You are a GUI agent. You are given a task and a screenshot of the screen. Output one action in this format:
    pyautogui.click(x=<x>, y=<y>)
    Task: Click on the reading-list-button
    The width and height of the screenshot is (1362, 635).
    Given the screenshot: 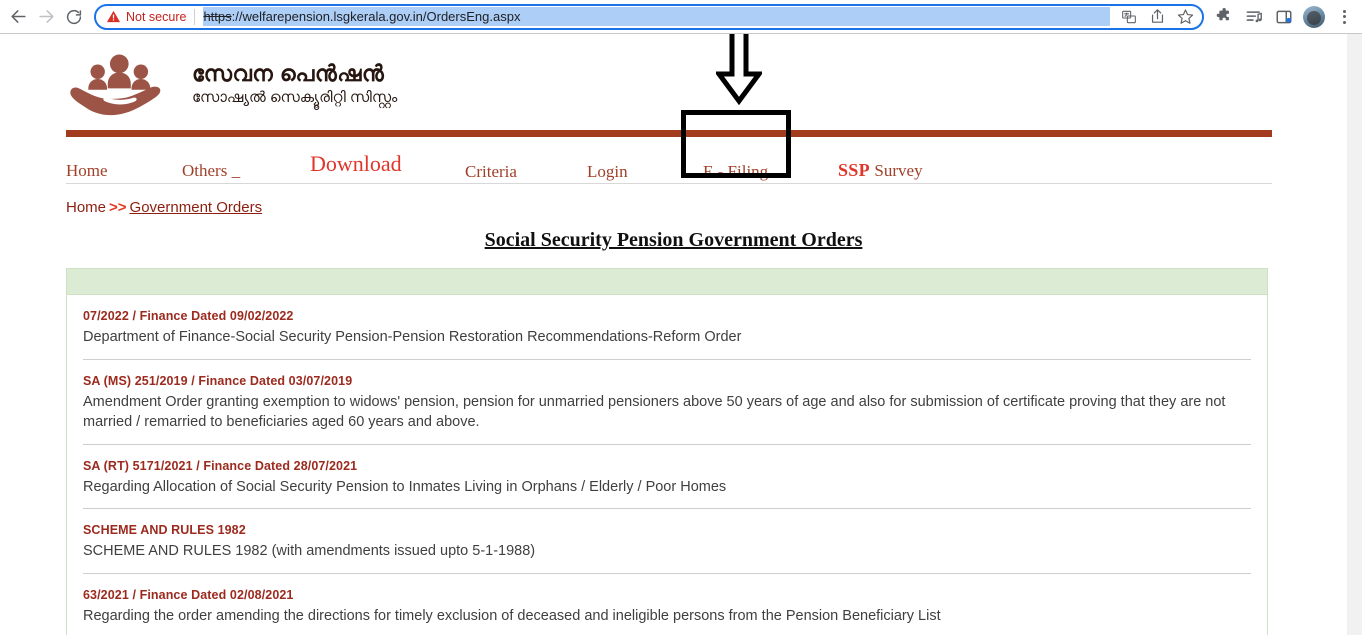 What is the action you would take?
    pyautogui.click(x=1254, y=17)
    